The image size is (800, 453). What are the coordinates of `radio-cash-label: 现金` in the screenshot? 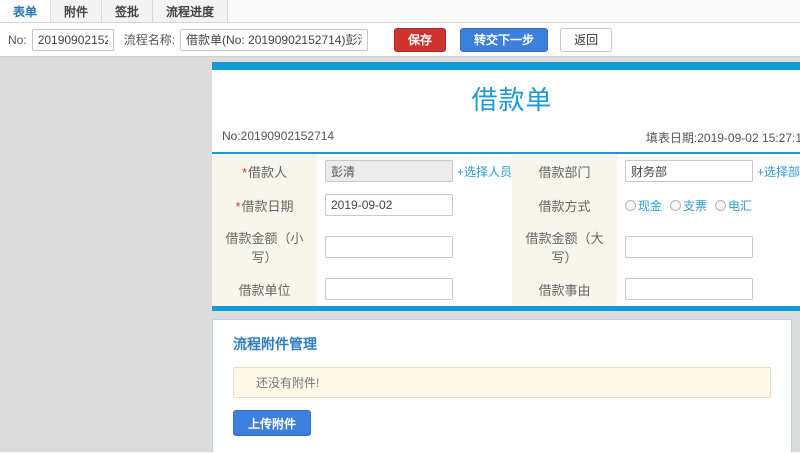 It's located at (650, 205).